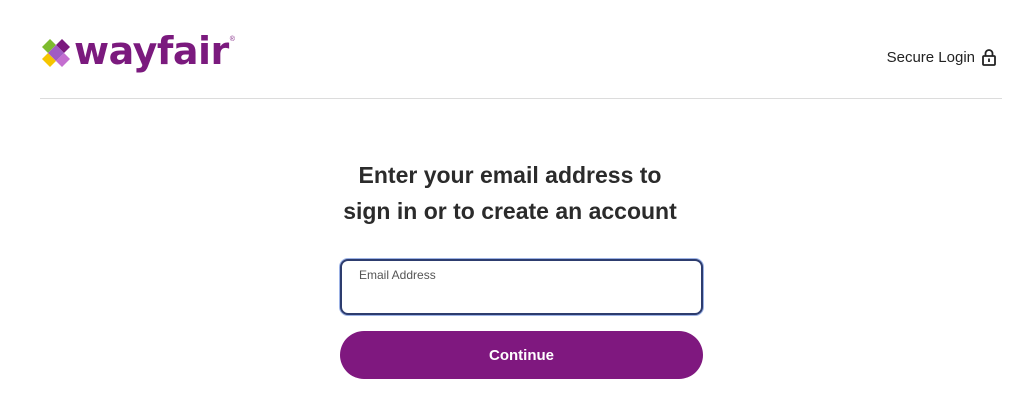 This screenshot has height=411, width=1020. What do you see at coordinates (521, 319) in the screenshot?
I see `email-form: Email Address Continue` at bounding box center [521, 319].